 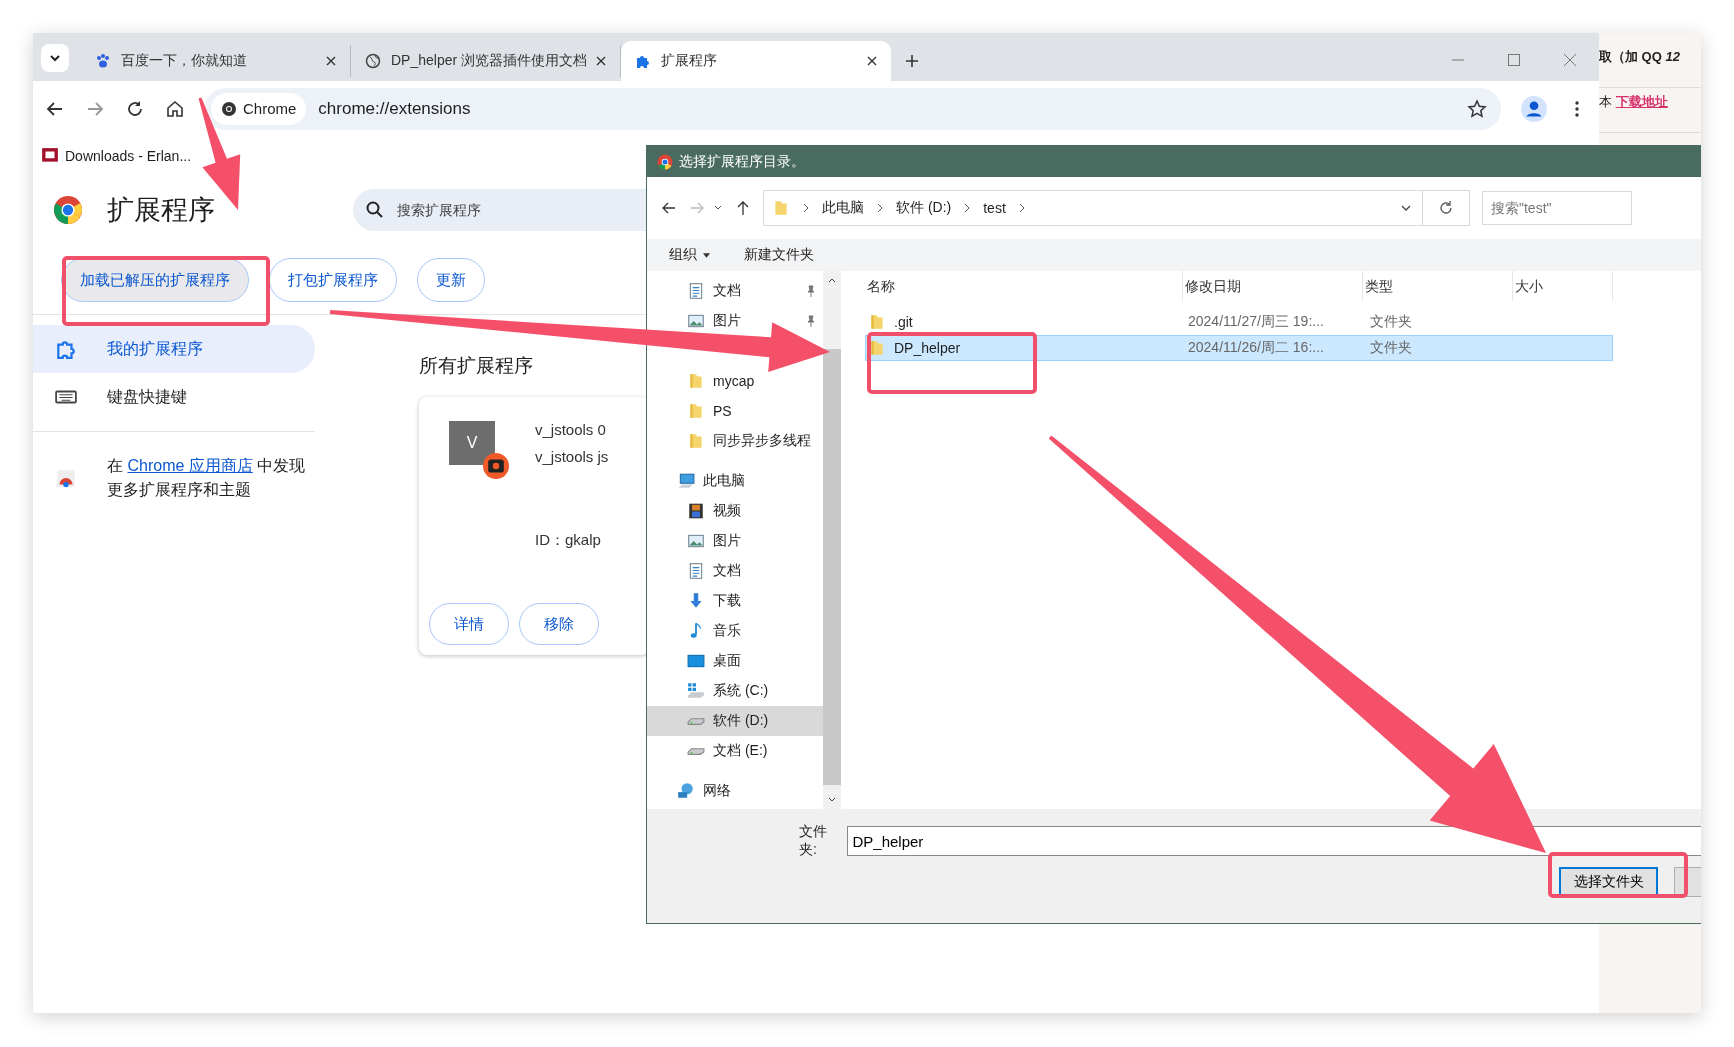 What do you see at coordinates (174, 349) in the screenshot?
I see `sidebar-item: 我的扩展程序` at bounding box center [174, 349].